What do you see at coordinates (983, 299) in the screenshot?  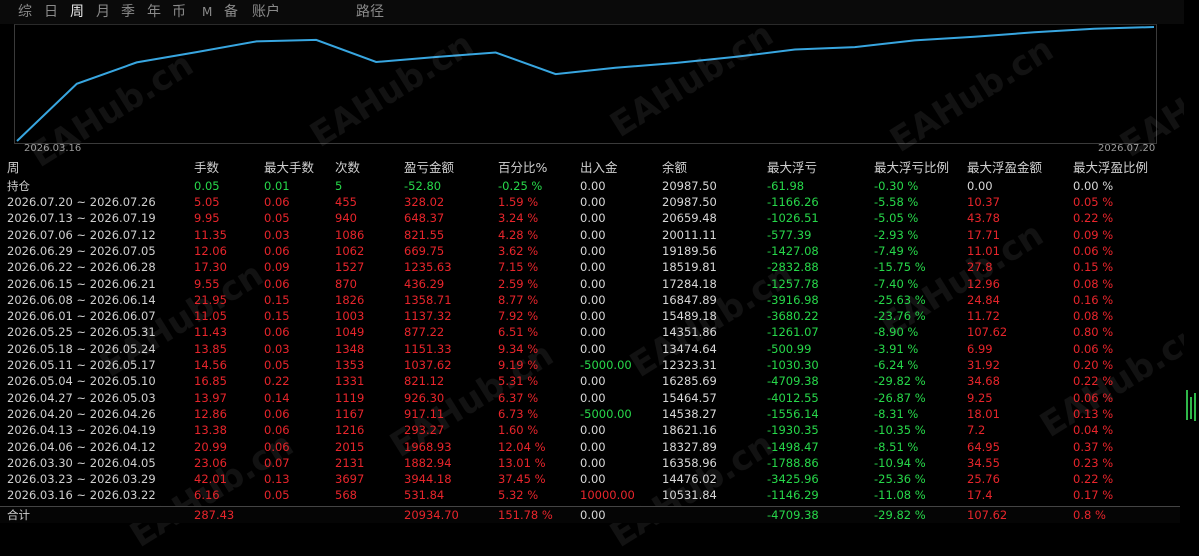 I see `cell-max-fp: 24.84` at bounding box center [983, 299].